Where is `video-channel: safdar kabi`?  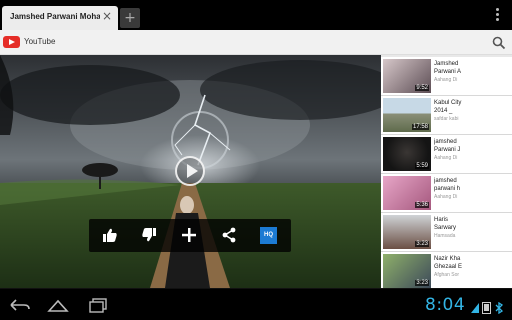 video-channel: safdar kabi is located at coordinates (446, 119).